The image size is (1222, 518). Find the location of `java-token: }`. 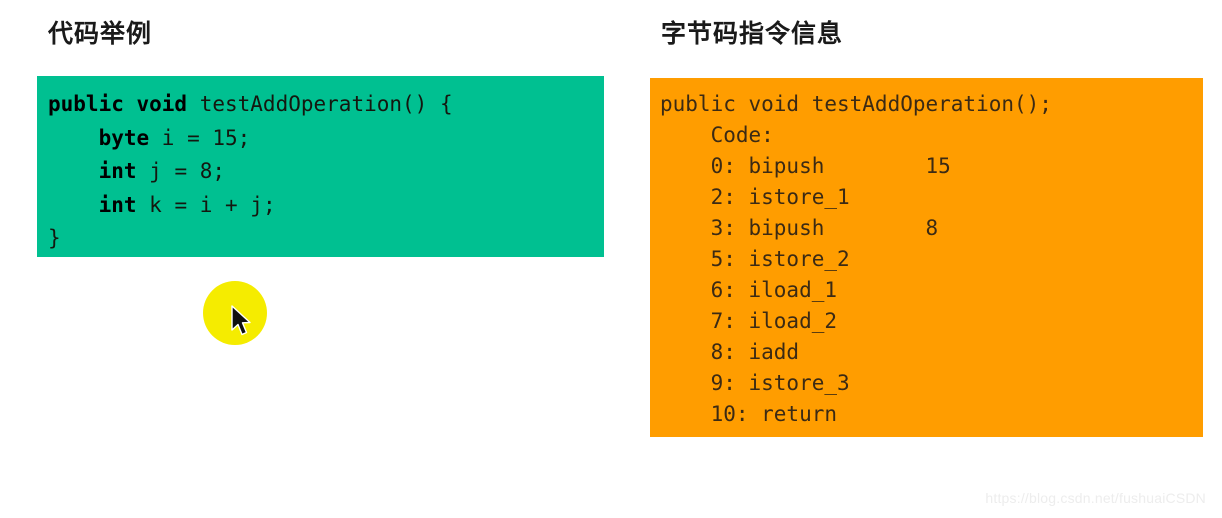

java-token: } is located at coordinates (54, 238).